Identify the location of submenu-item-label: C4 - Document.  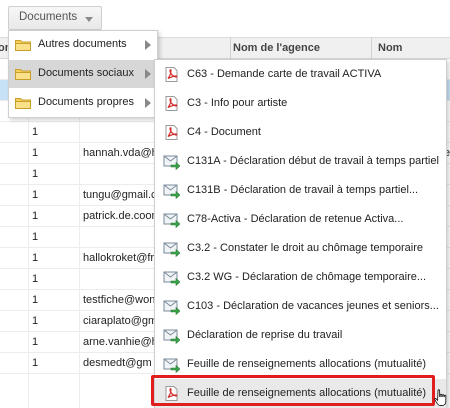
(224, 132).